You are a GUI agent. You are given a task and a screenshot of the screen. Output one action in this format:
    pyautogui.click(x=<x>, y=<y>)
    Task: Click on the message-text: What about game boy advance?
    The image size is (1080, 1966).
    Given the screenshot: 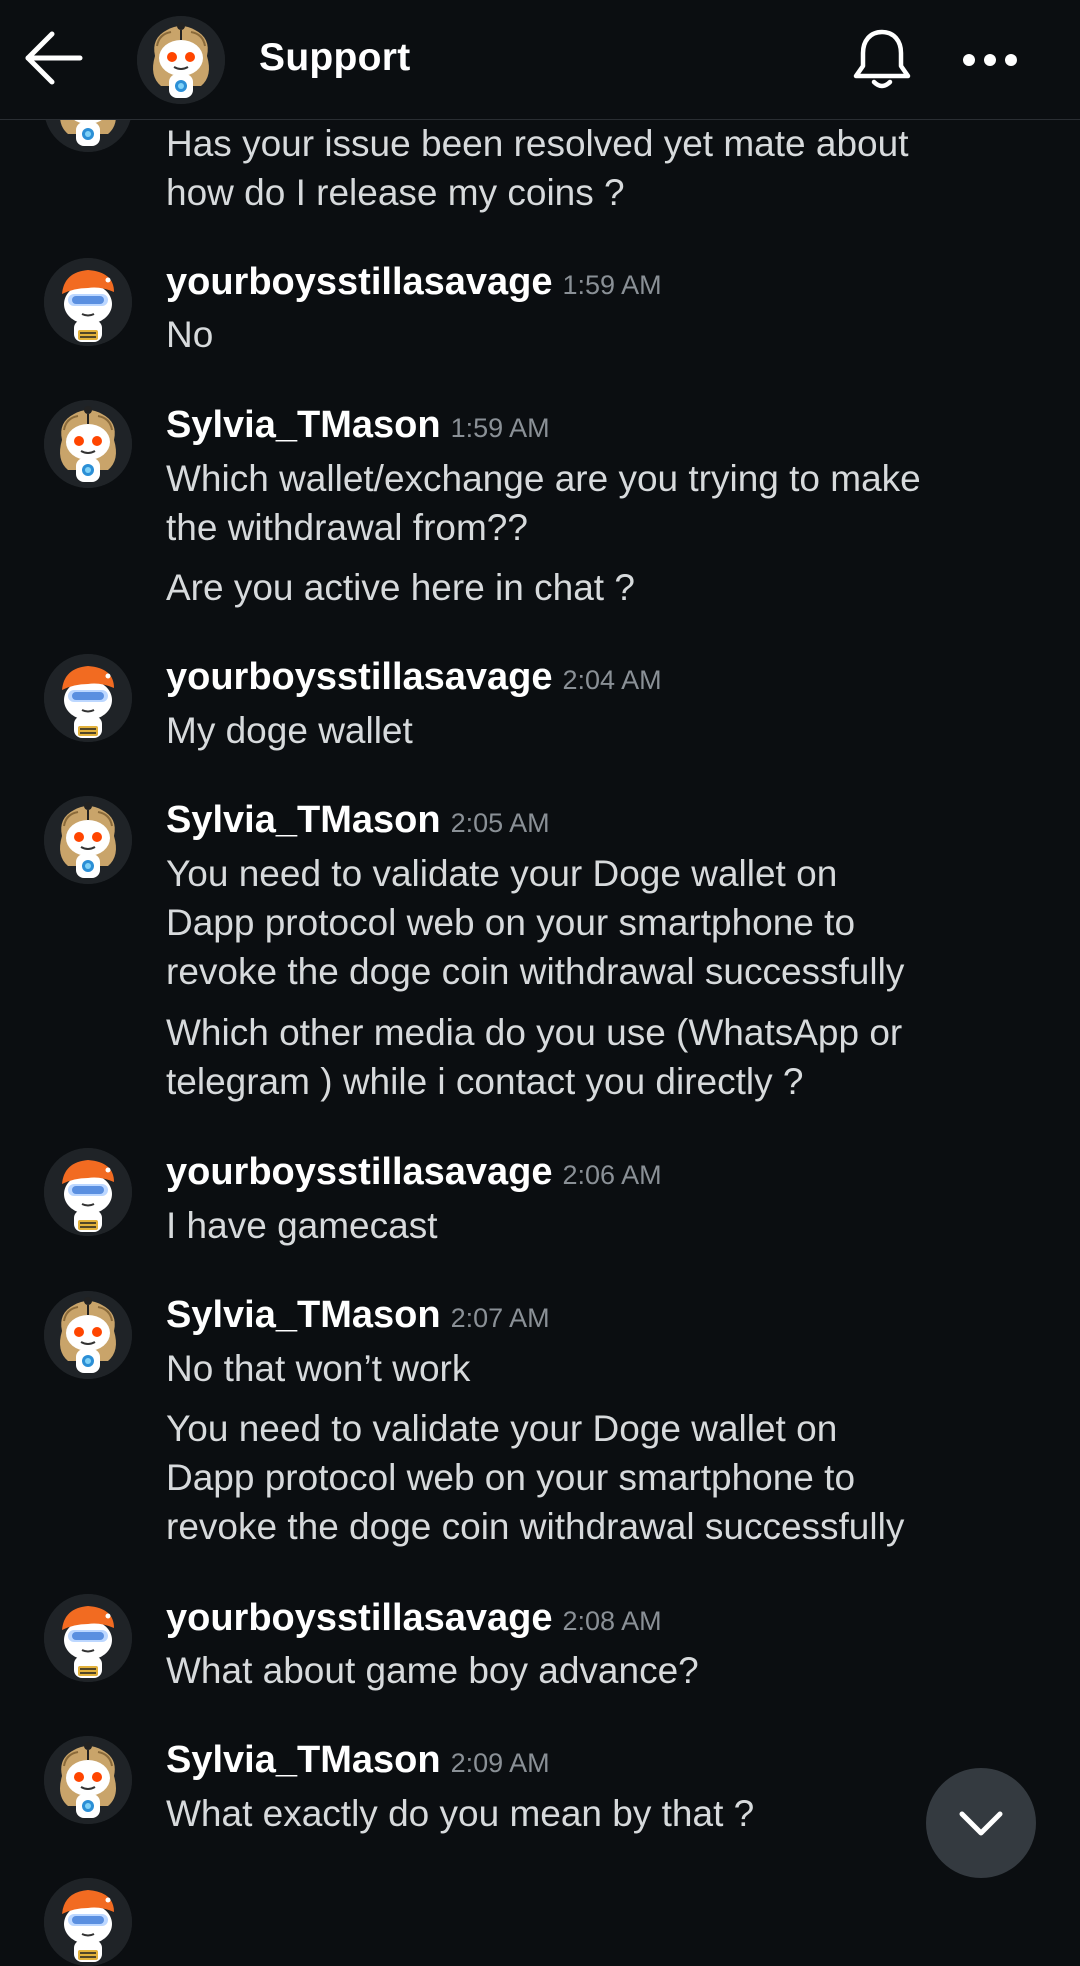 What is the action you would take?
    pyautogui.click(x=432, y=1670)
    